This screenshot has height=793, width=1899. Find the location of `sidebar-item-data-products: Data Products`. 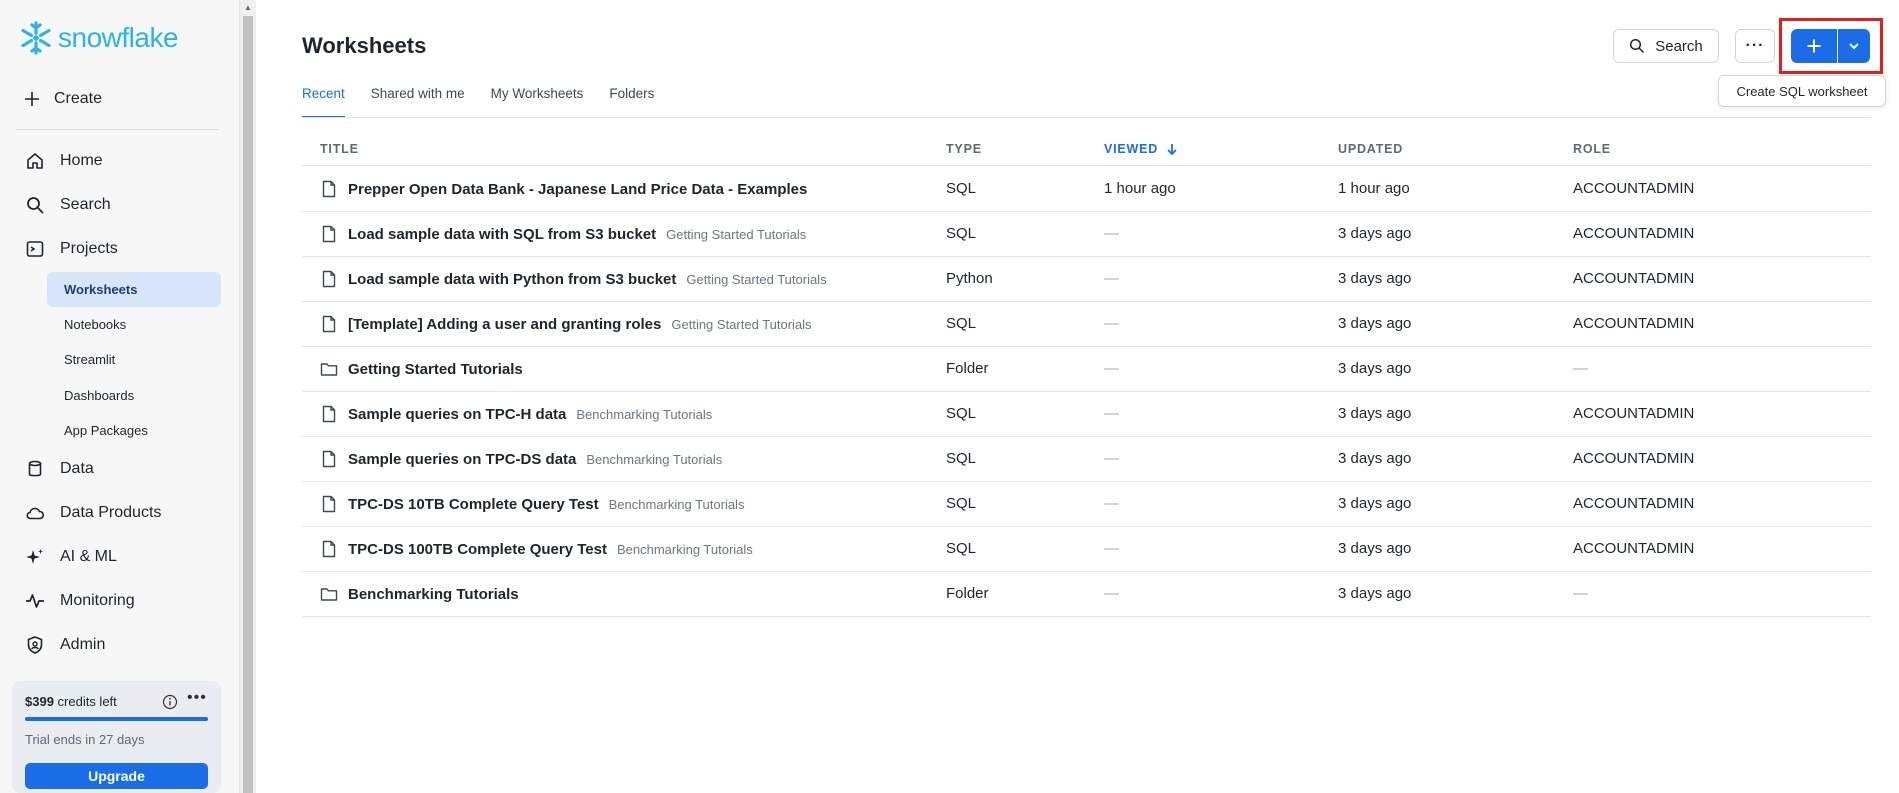

sidebar-item-data-products: Data Products is located at coordinates (92, 513).